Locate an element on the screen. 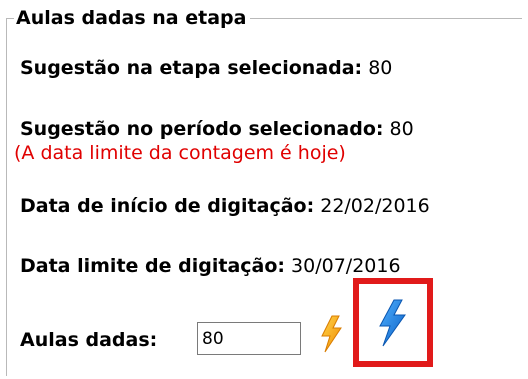  aulas-dadas-label: Aulas dadas: is located at coordinates (89, 340).